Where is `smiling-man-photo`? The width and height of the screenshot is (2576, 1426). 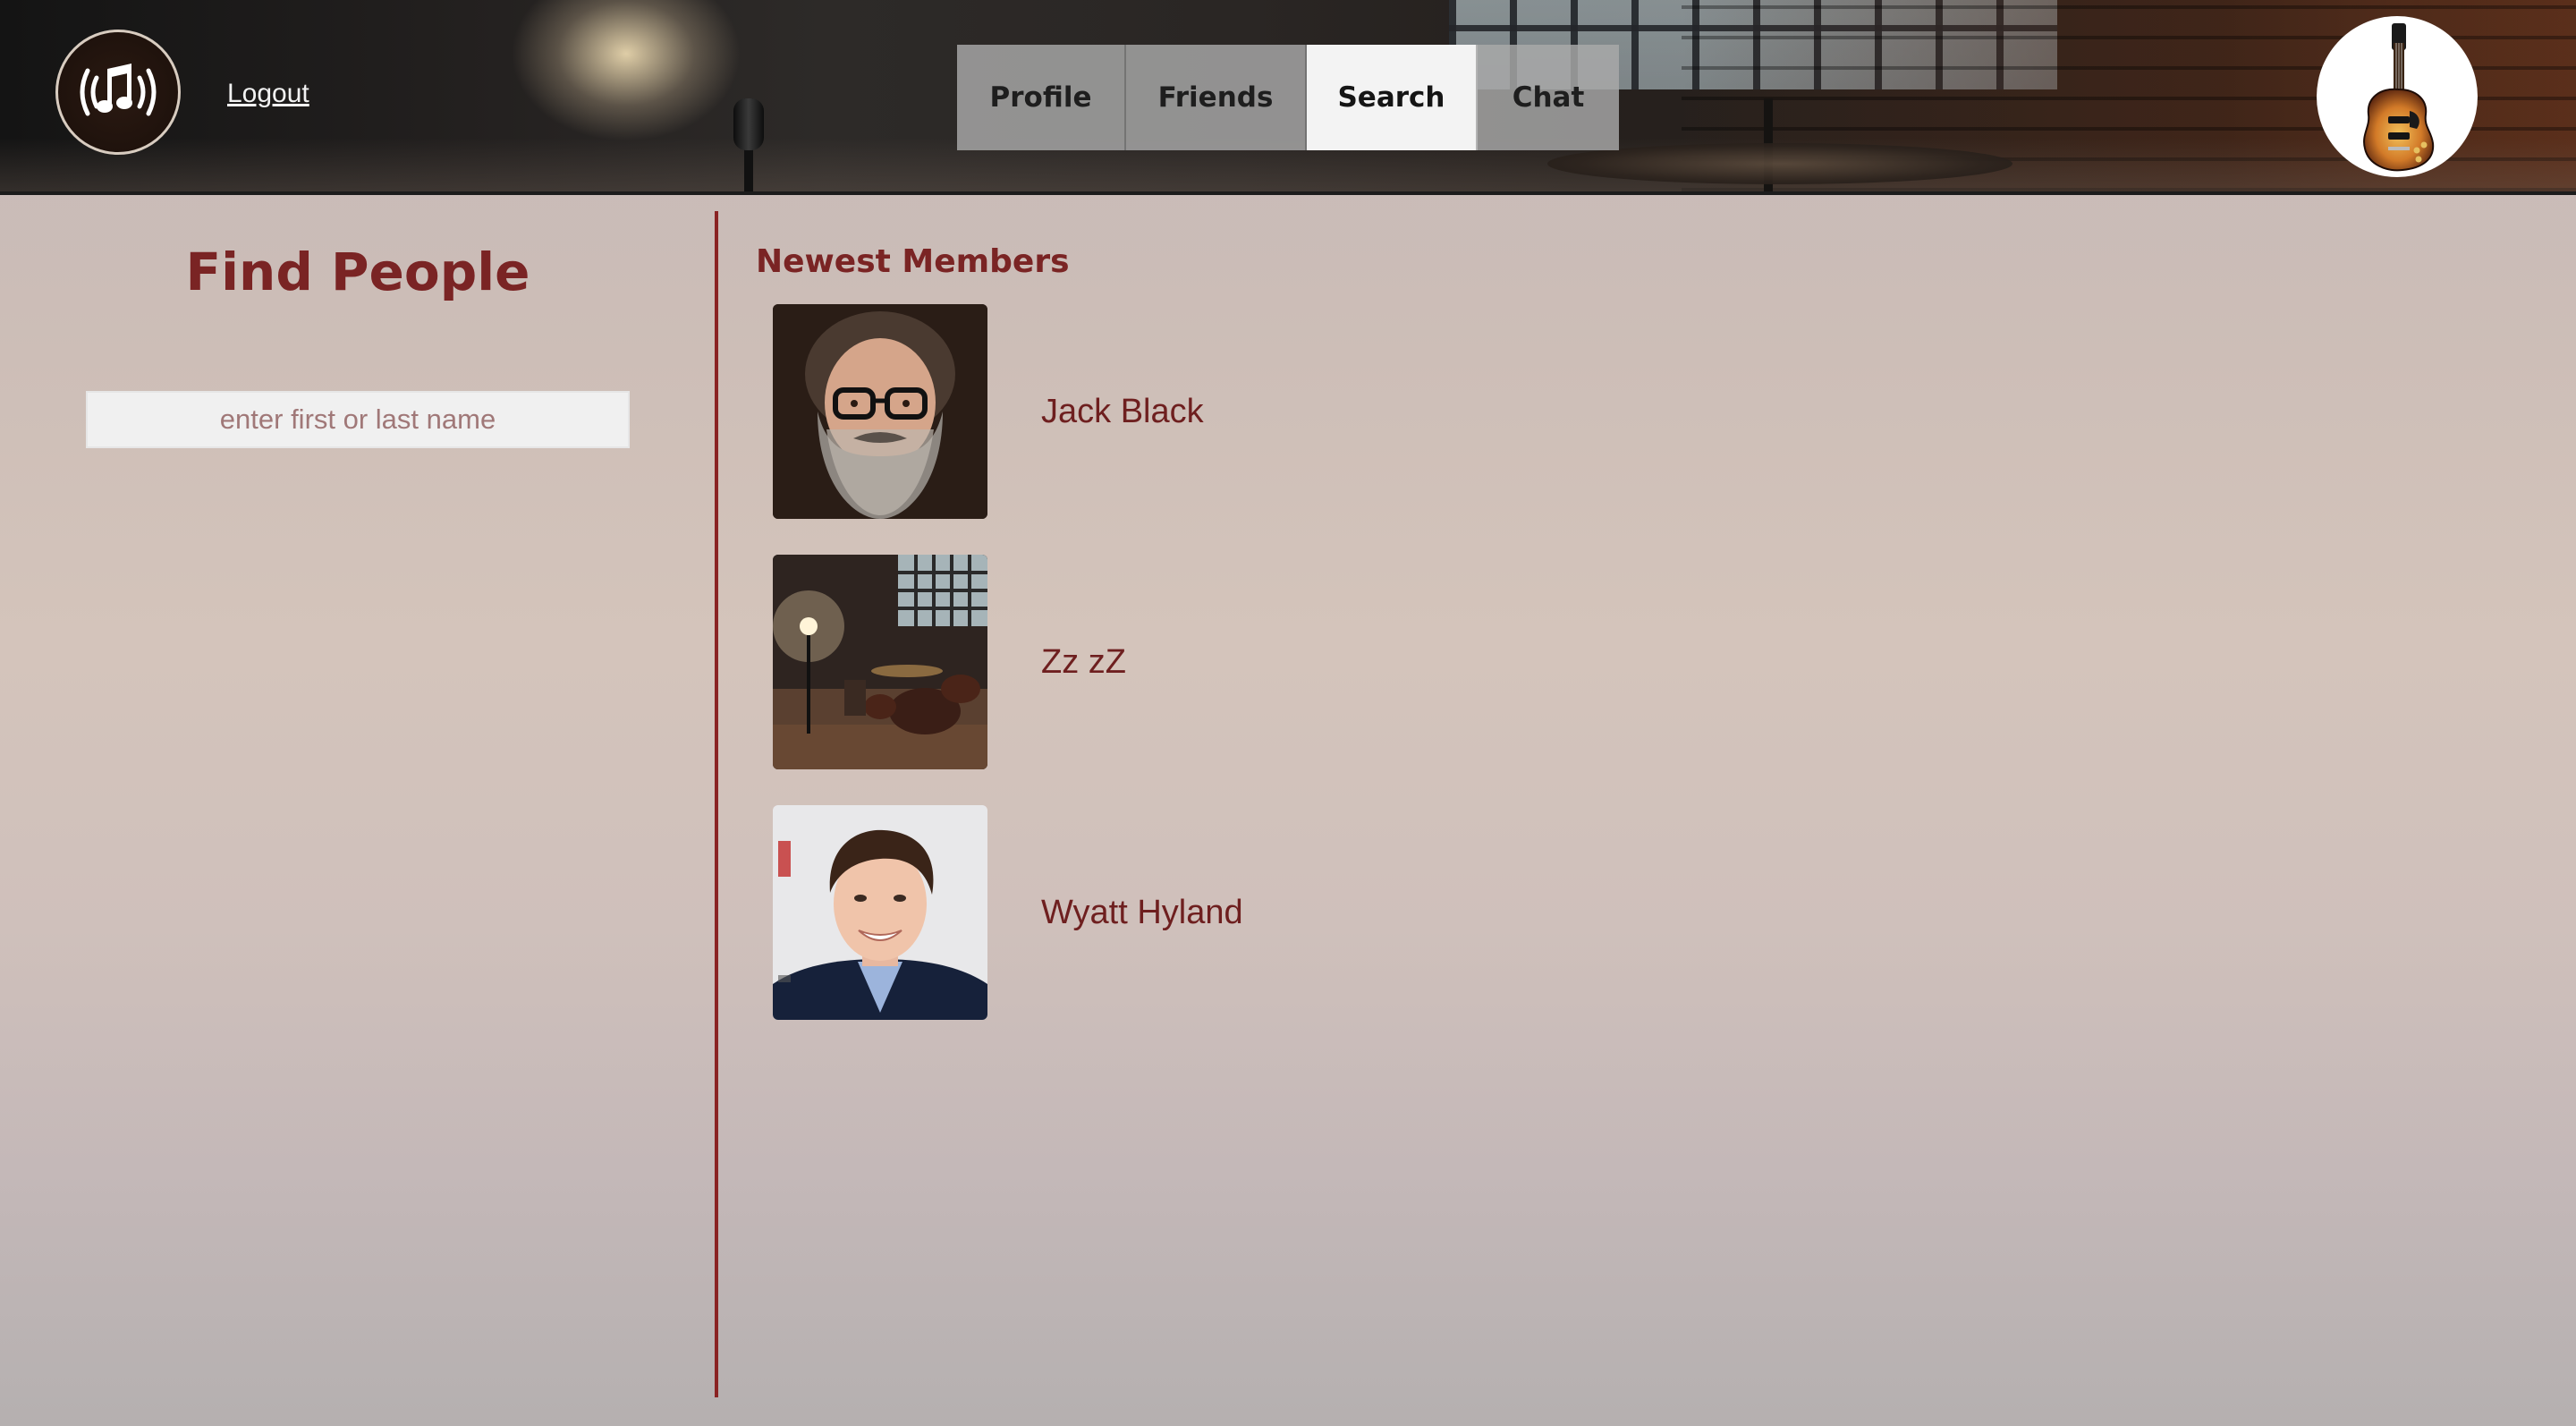 smiling-man-photo is located at coordinates (880, 913).